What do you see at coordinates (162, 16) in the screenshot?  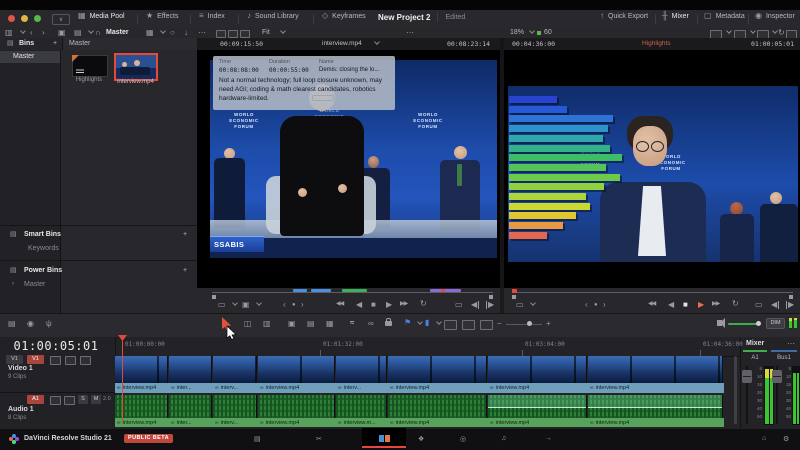 I see `effects-button: ★ Effects` at bounding box center [162, 16].